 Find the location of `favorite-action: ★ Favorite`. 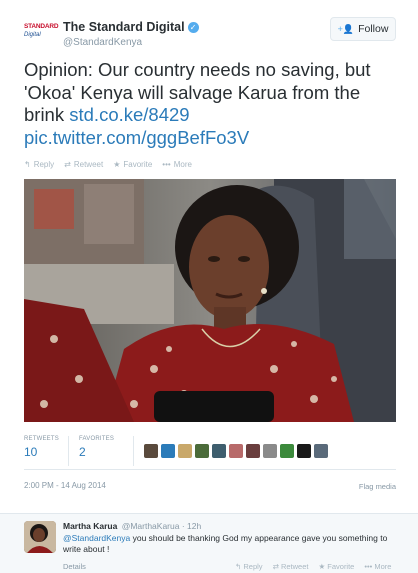

favorite-action: ★ Favorite is located at coordinates (132, 164).